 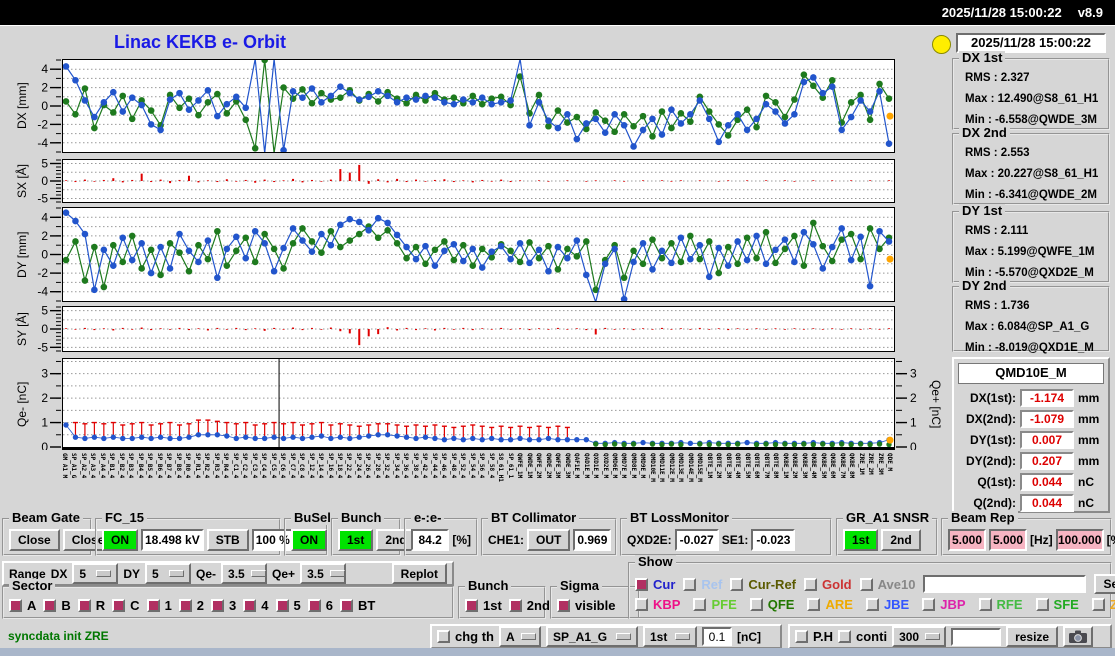 I want to click on range-dx-dropdown: 5, so click(x=95, y=573).